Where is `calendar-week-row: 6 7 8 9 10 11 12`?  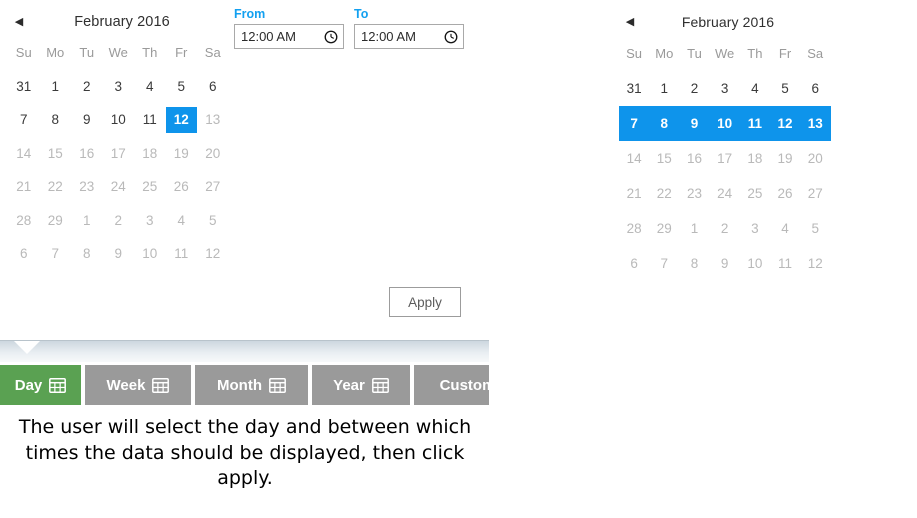
calendar-week-row: 6 7 8 9 10 11 12 is located at coordinates (725, 263).